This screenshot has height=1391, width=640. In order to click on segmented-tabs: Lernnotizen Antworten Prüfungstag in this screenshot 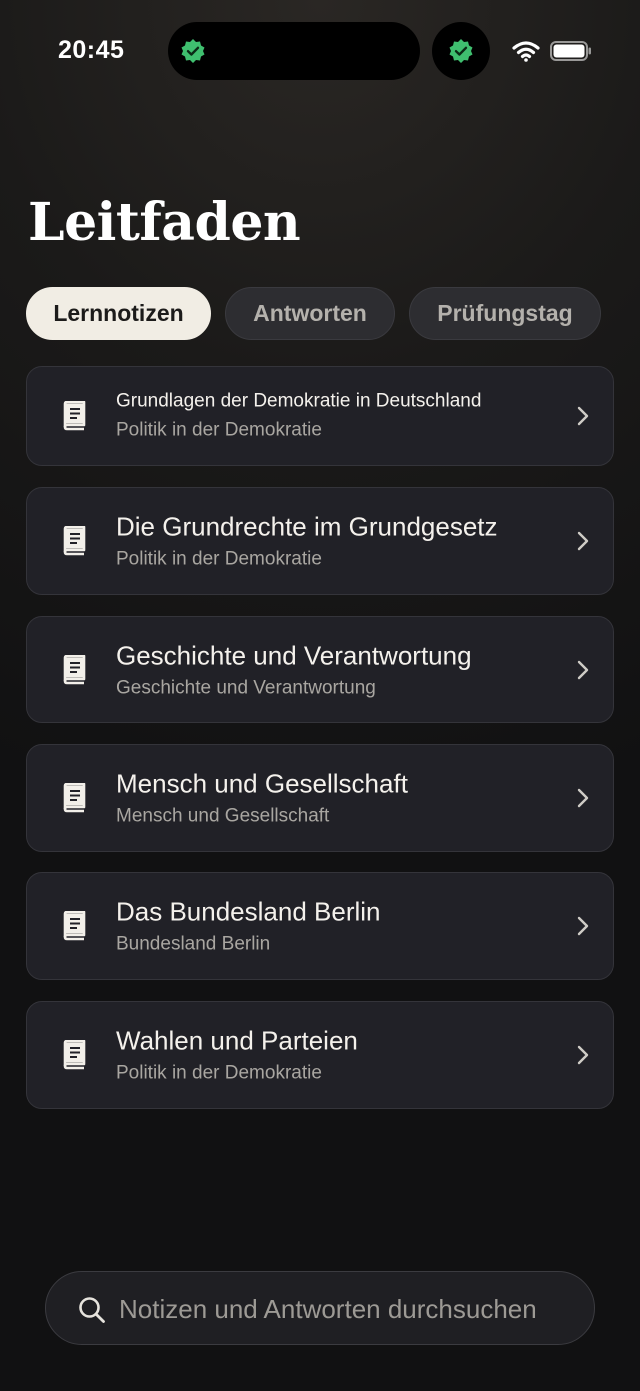, I will do `click(313, 313)`.